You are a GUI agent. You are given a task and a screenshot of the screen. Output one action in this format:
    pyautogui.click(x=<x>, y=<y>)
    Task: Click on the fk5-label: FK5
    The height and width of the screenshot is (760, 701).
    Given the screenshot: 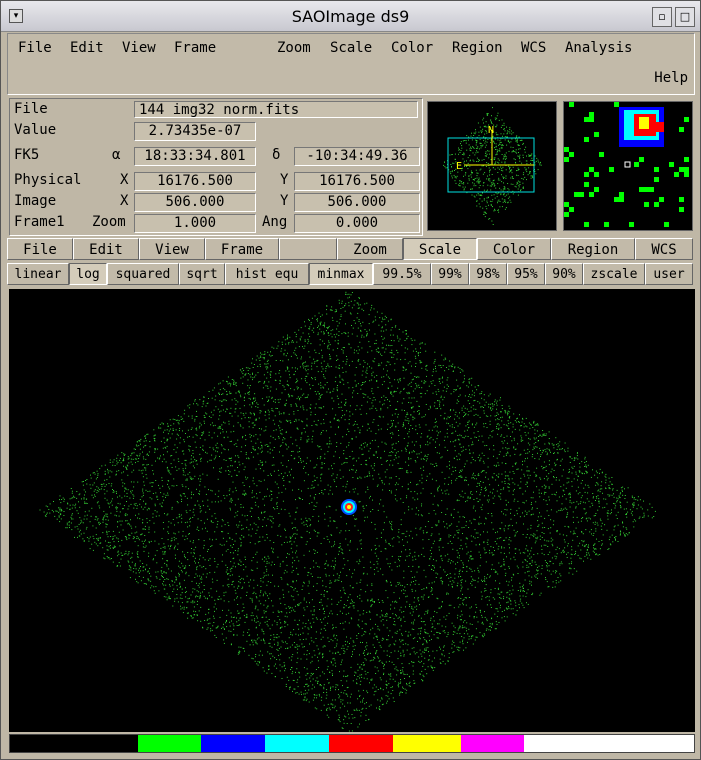 What is the action you would take?
    pyautogui.click(x=27, y=155)
    